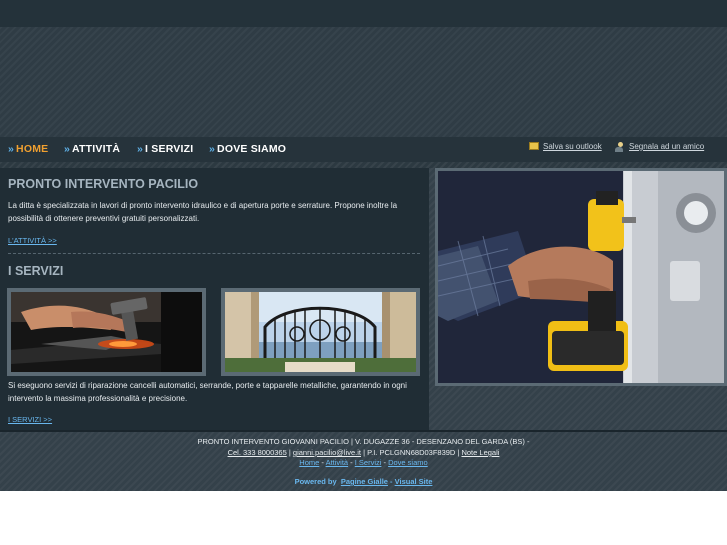 This screenshot has height=545, width=727. I want to click on services-title: I SERVIZI, so click(36, 271).